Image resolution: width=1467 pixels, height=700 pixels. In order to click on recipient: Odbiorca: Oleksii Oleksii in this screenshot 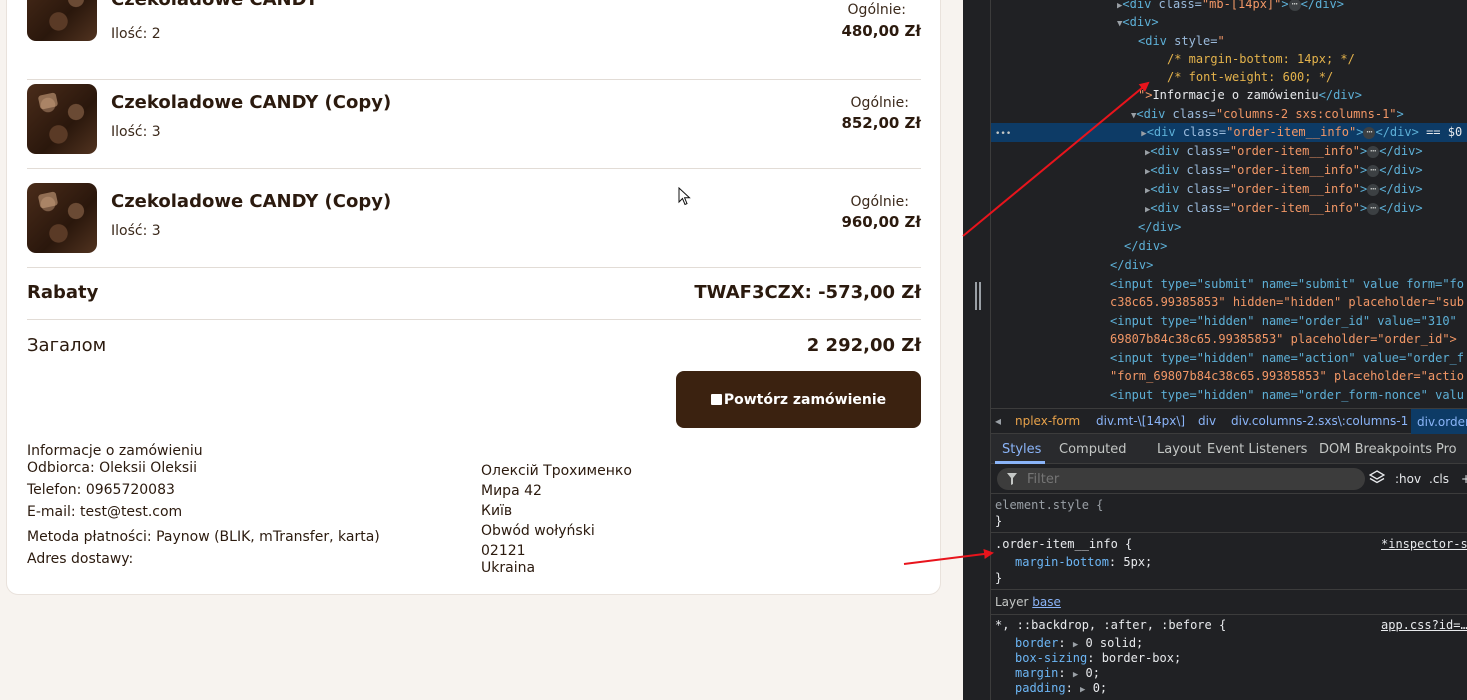, I will do `click(112, 468)`.